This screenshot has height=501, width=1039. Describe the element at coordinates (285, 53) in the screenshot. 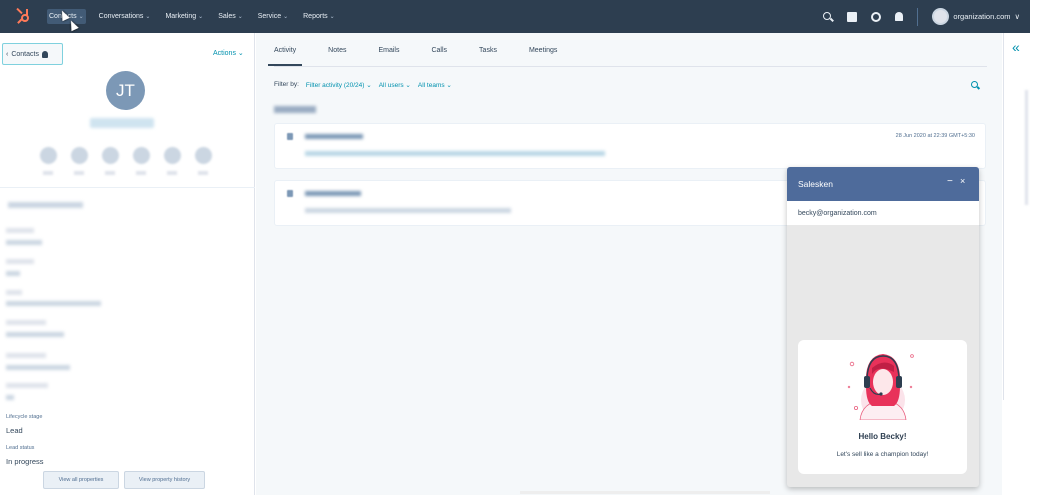

I see `tab-activity: Activity` at that location.